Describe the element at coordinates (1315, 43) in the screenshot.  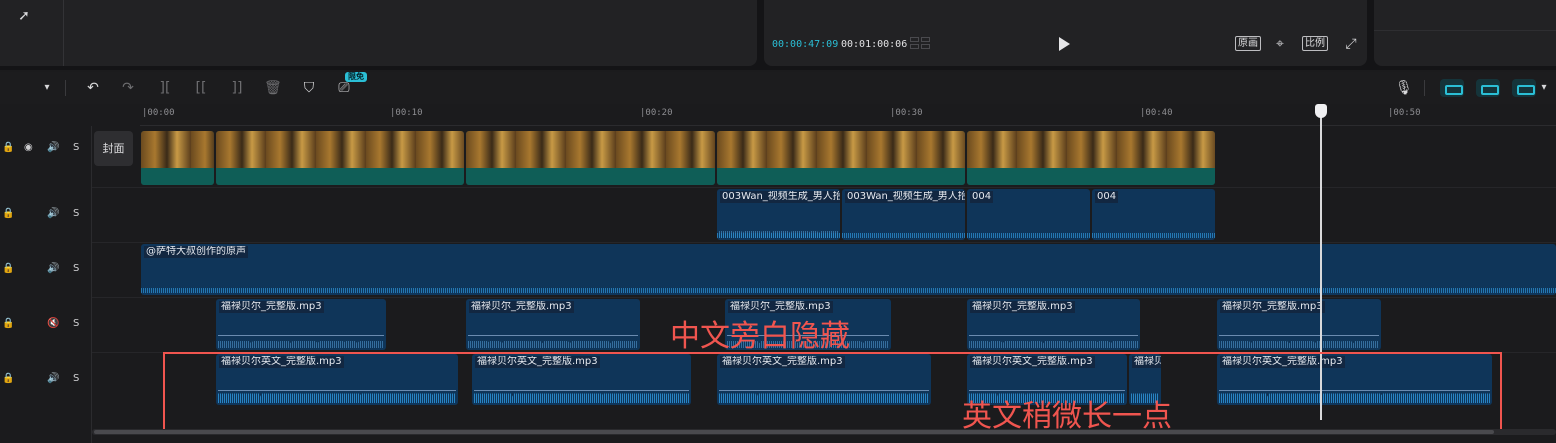
I see `aspect-ratio-button: 比例` at that location.